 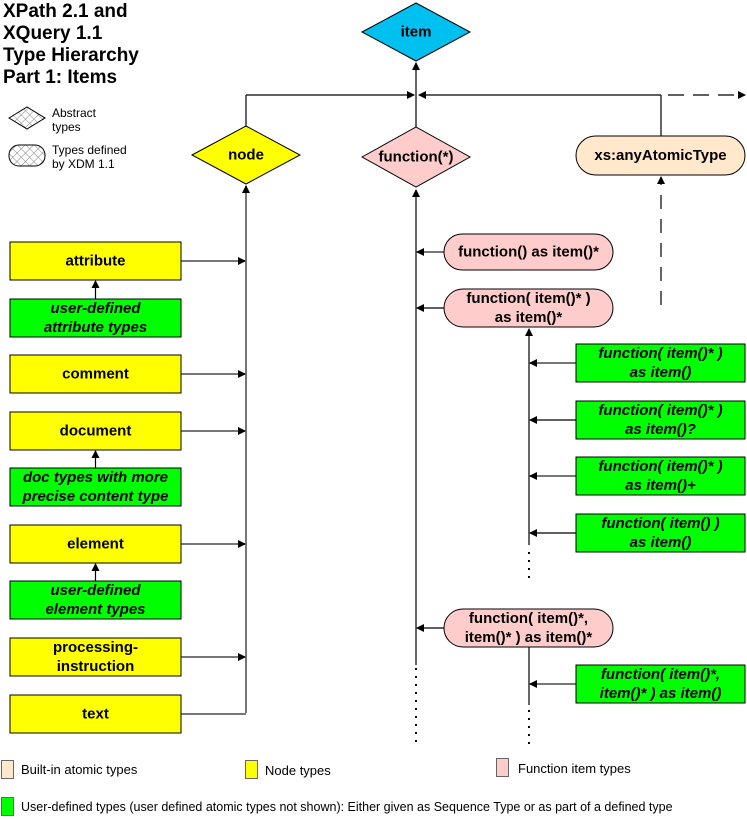 What do you see at coordinates (529, 637) in the screenshot?
I see `node-label-text: item()* ) as item()*` at bounding box center [529, 637].